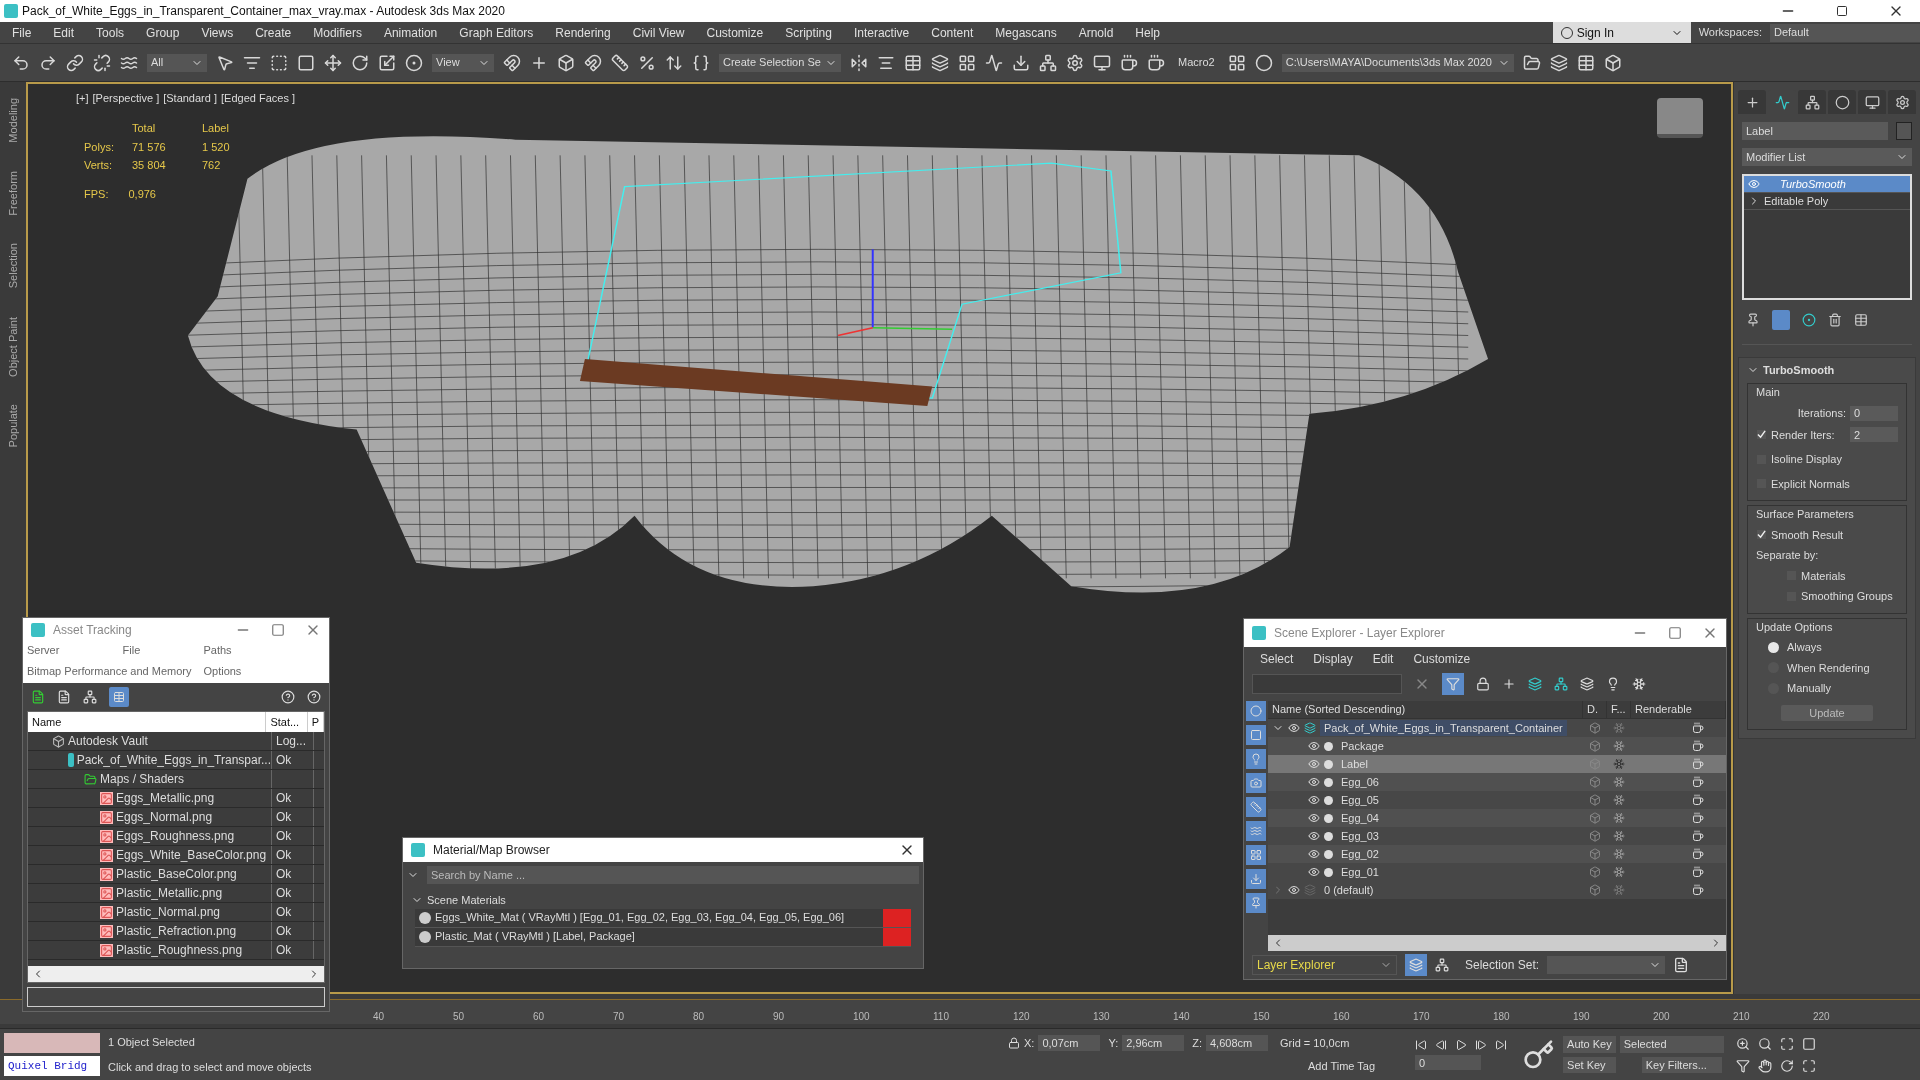 This screenshot has height=1080, width=1920. Describe the element at coordinates (52, 1066) in the screenshot. I see `quixel-bridge-field: Quixel Bridg` at that location.